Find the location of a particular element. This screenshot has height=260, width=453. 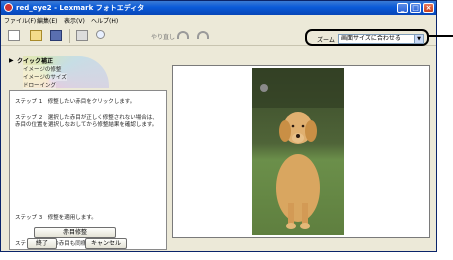

print-icon is located at coordinates (82, 35).